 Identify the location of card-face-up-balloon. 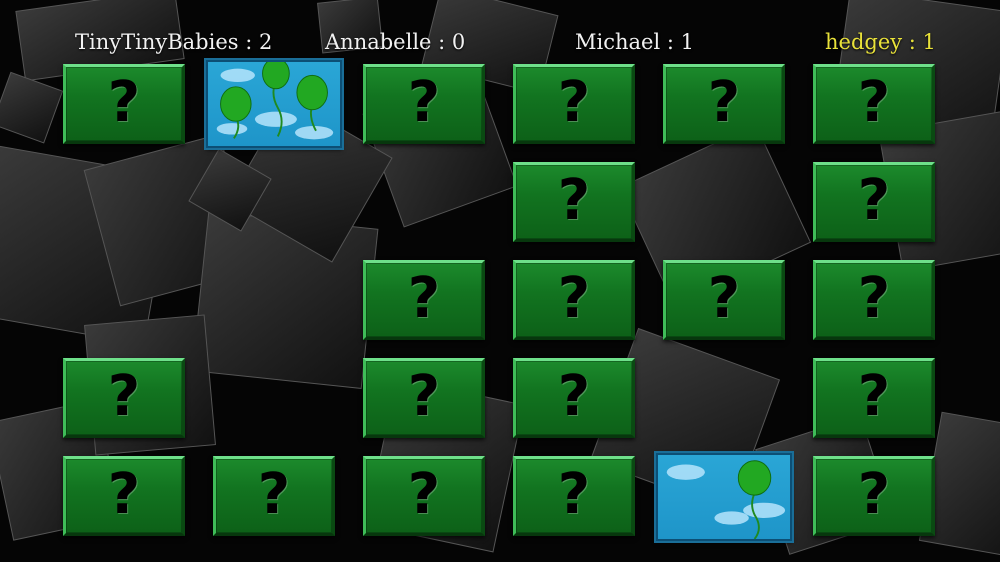
(724, 497).